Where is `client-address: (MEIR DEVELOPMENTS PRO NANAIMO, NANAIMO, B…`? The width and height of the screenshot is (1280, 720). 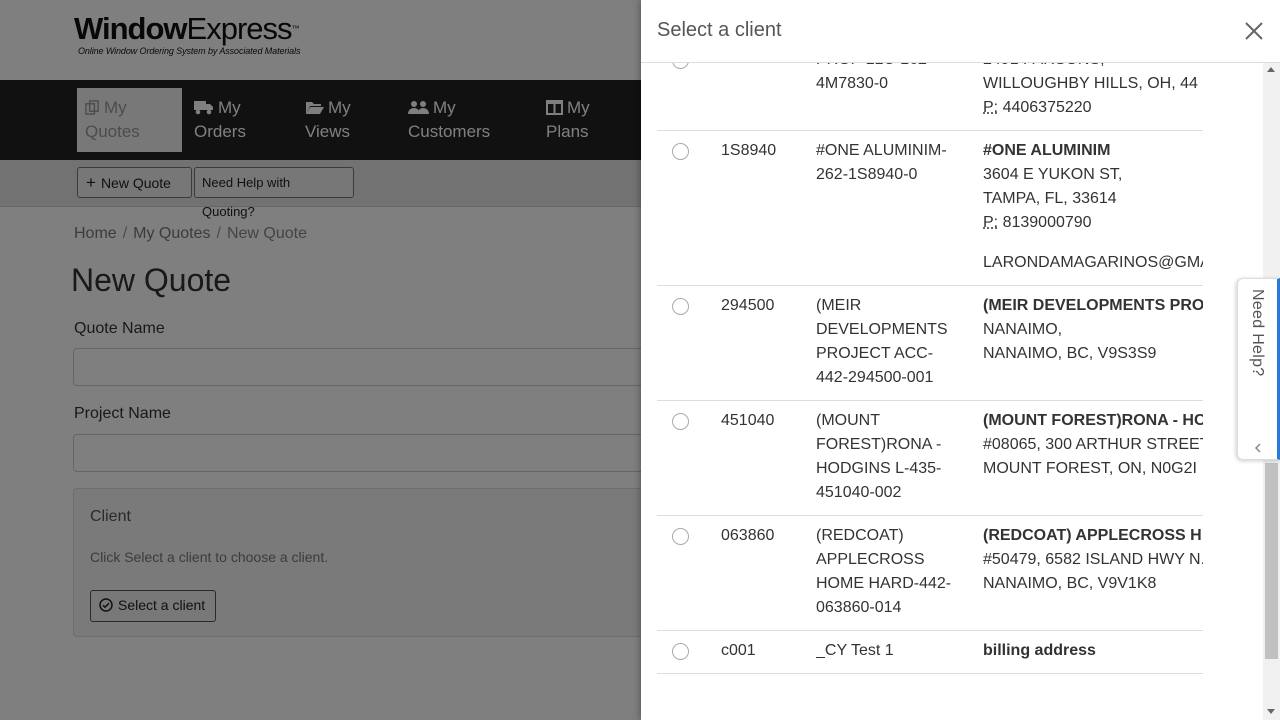
client-address: (MEIR DEVELOPMENTS PRO NANAIMO, NANAIMO, B… is located at coordinates (1093, 343).